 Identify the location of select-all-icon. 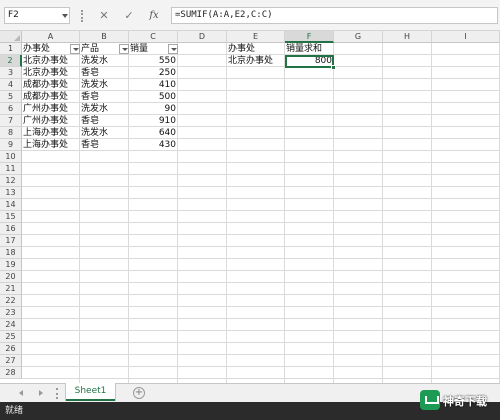
(17, 38).